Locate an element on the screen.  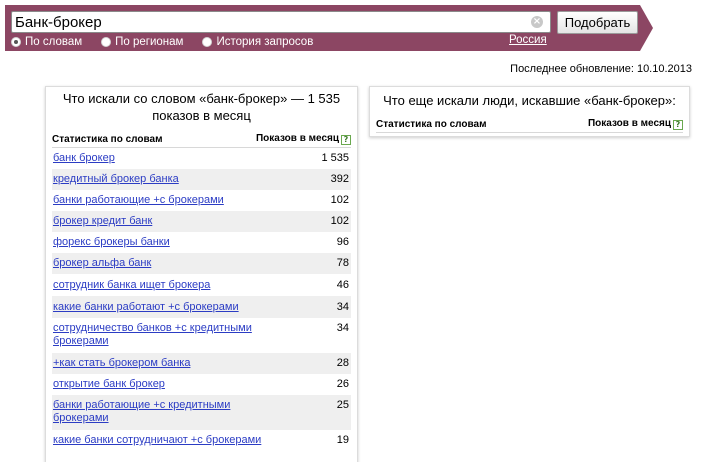
table-row: открытие банк брокер 26 is located at coordinates (201, 384).